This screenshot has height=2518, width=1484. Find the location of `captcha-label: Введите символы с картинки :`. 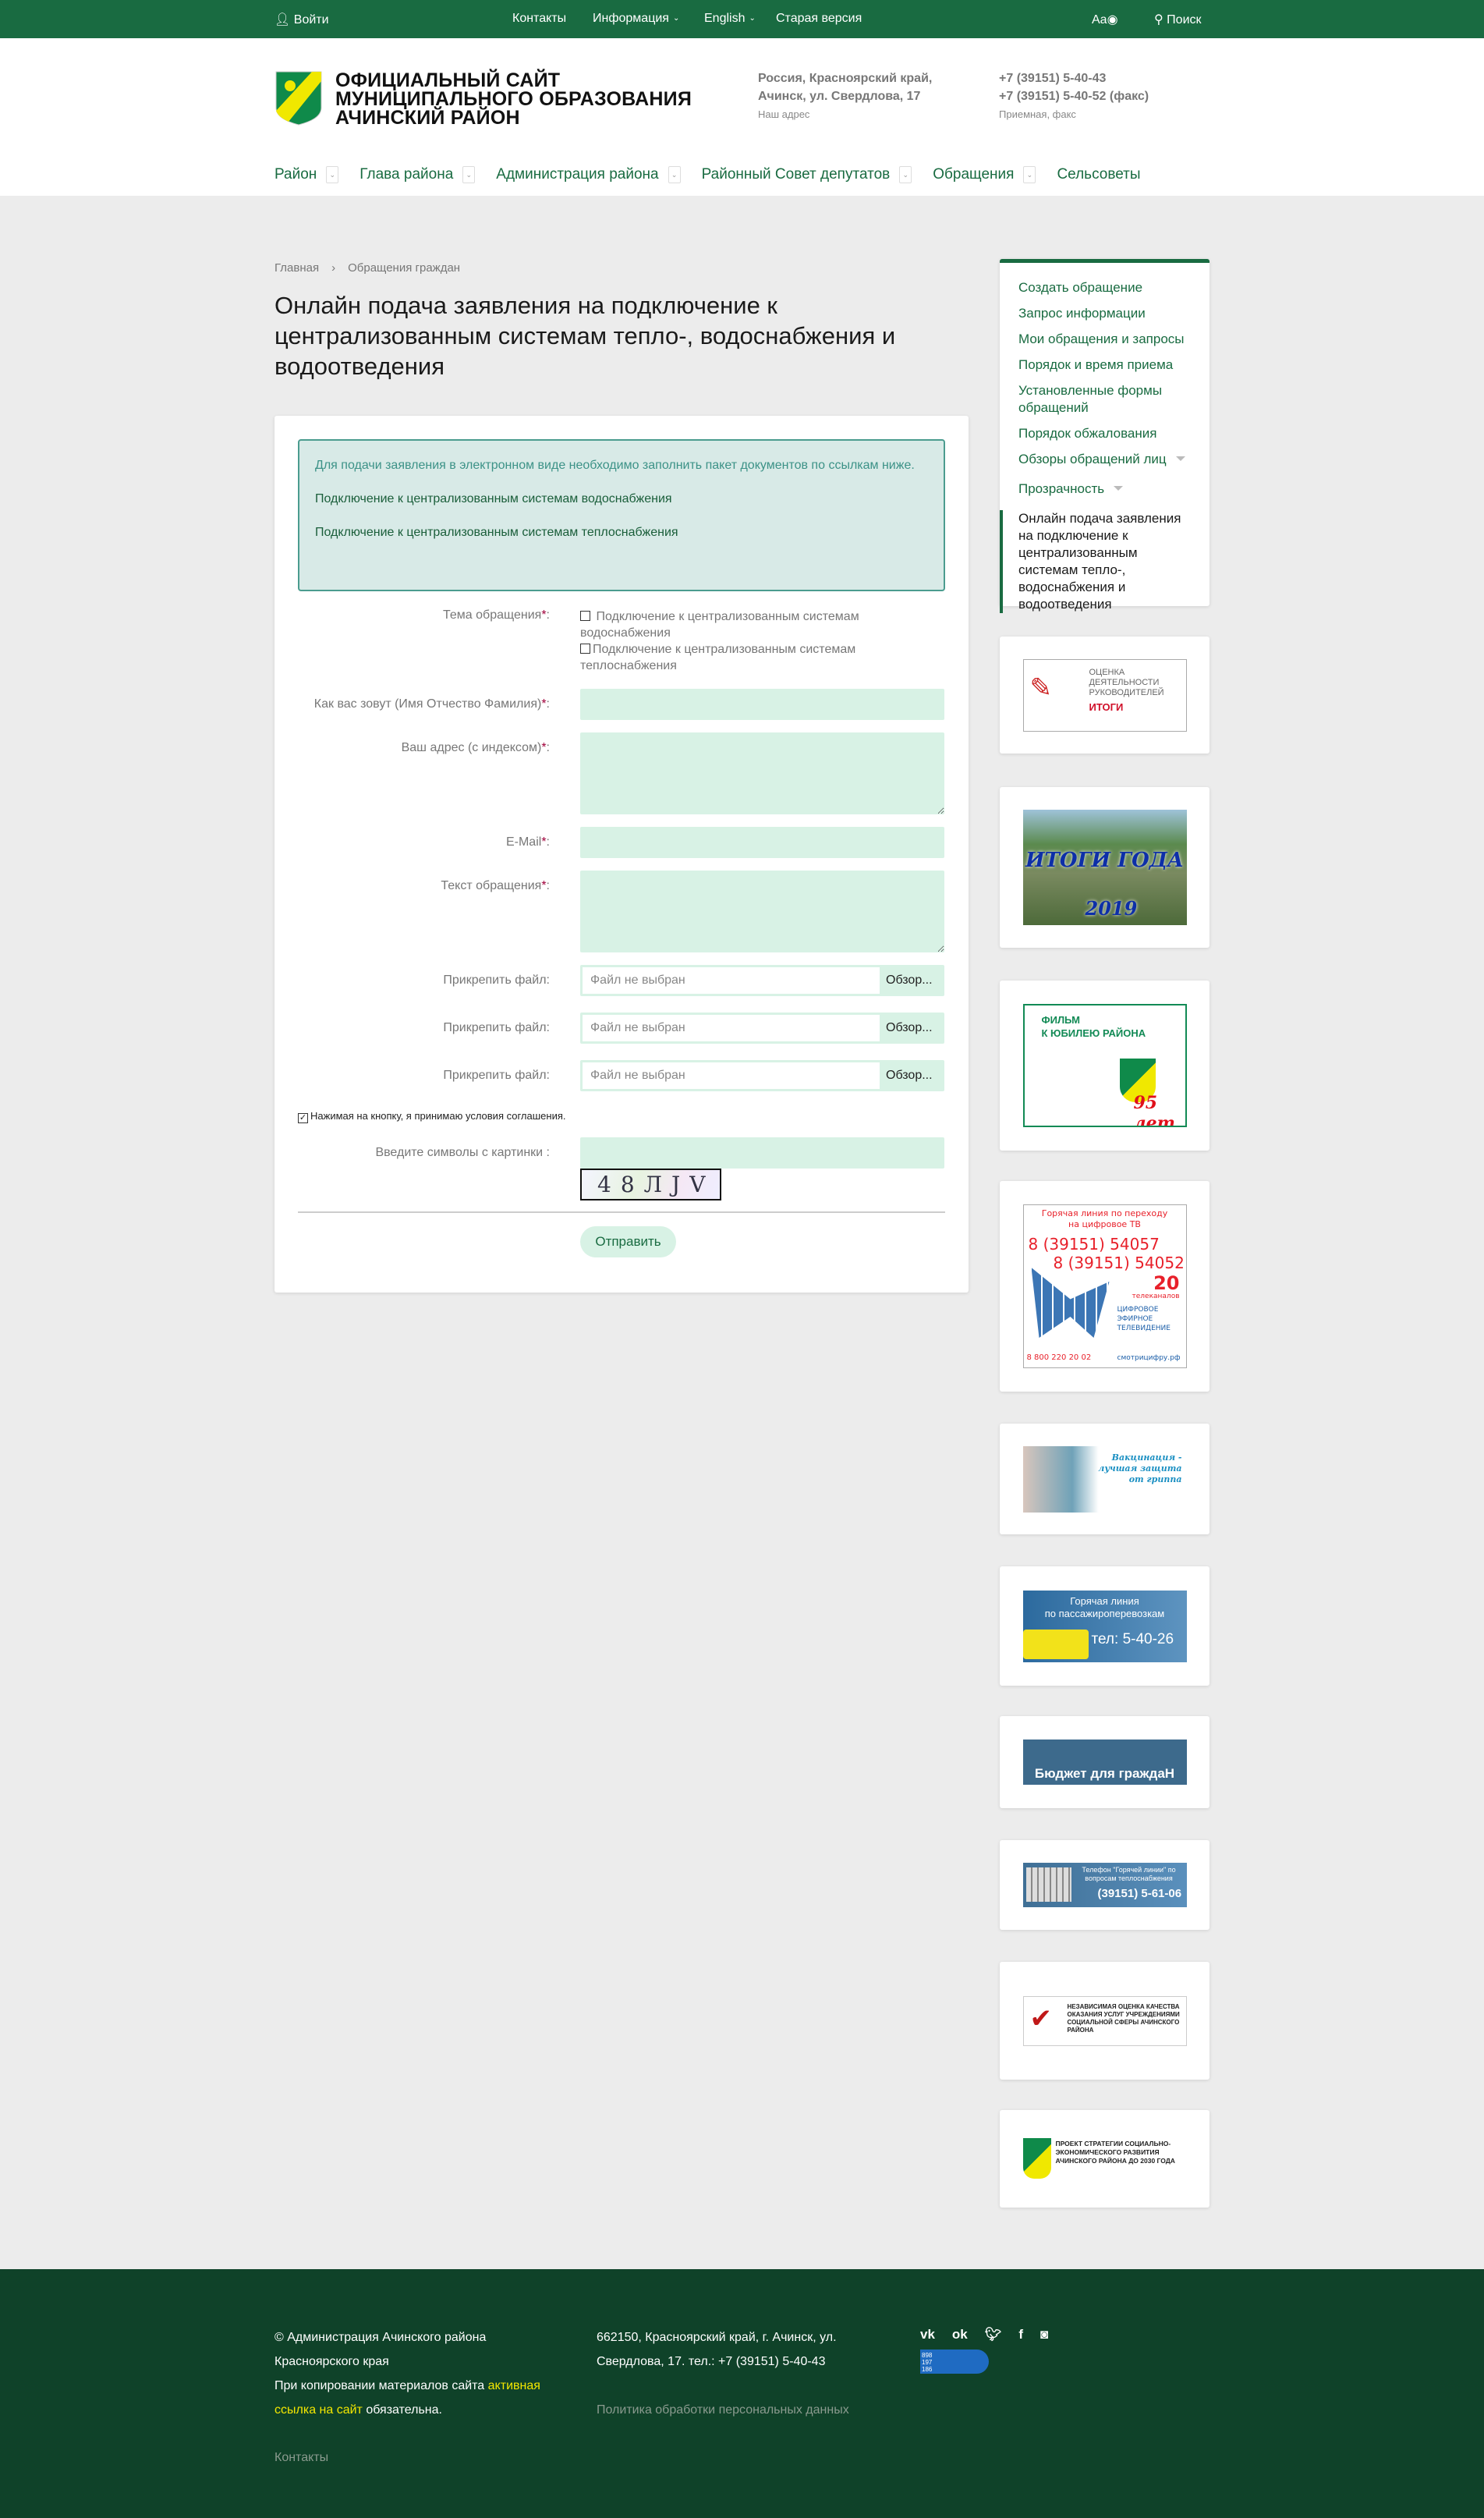

captcha-label: Введите символы с картинки : is located at coordinates (462, 1152).